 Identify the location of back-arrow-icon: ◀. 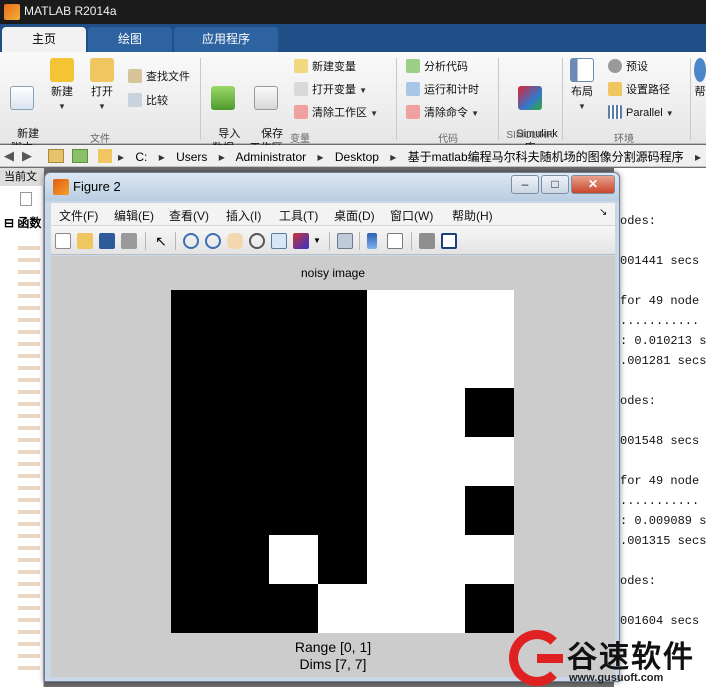
(9, 156).